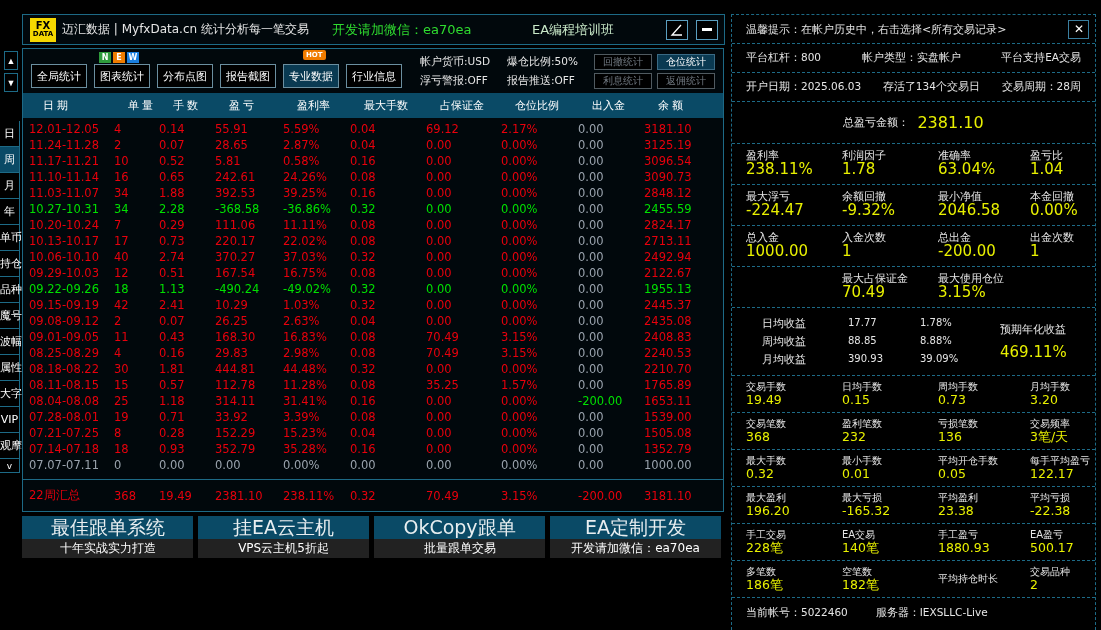 The image size is (1101, 630). What do you see at coordinates (10, 368) in the screenshot?
I see `side-tab: 属性` at bounding box center [10, 368].